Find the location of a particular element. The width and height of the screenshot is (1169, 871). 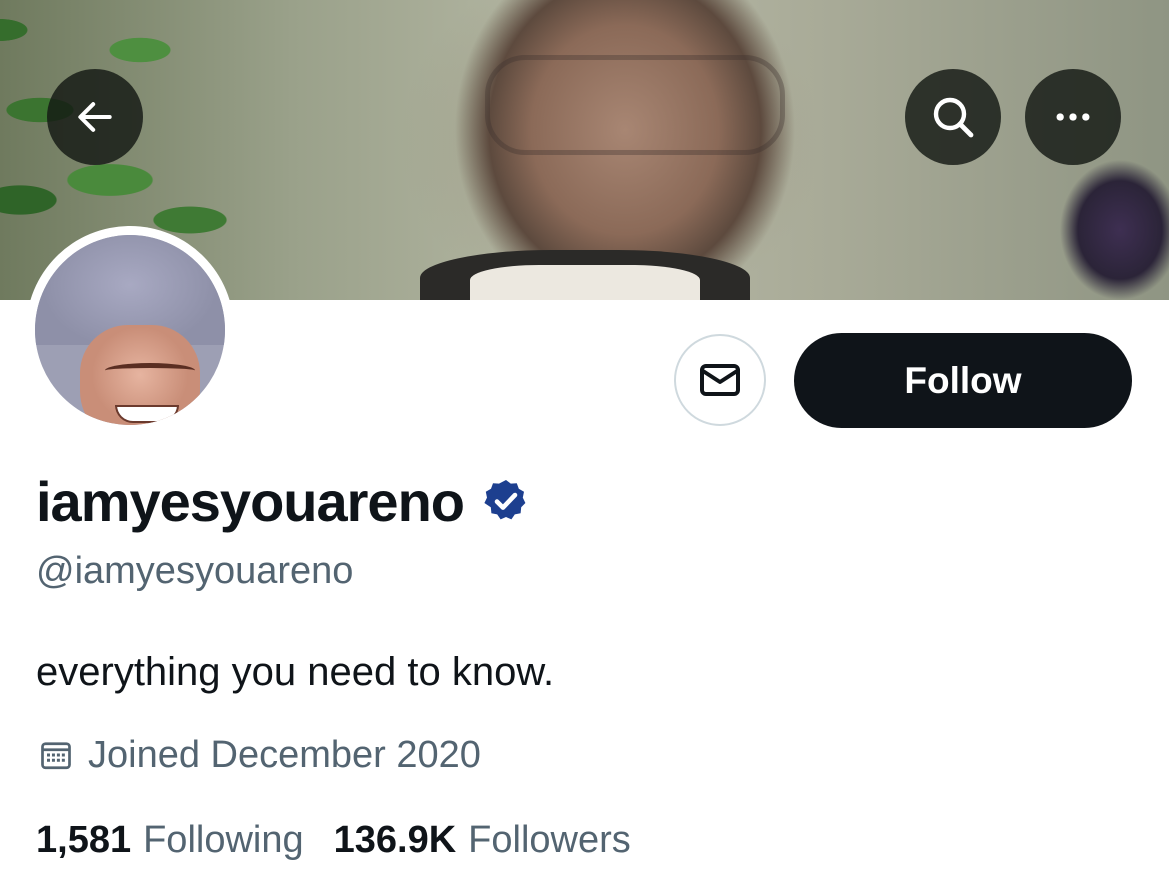

followers-label: Followers is located at coordinates (549, 839).